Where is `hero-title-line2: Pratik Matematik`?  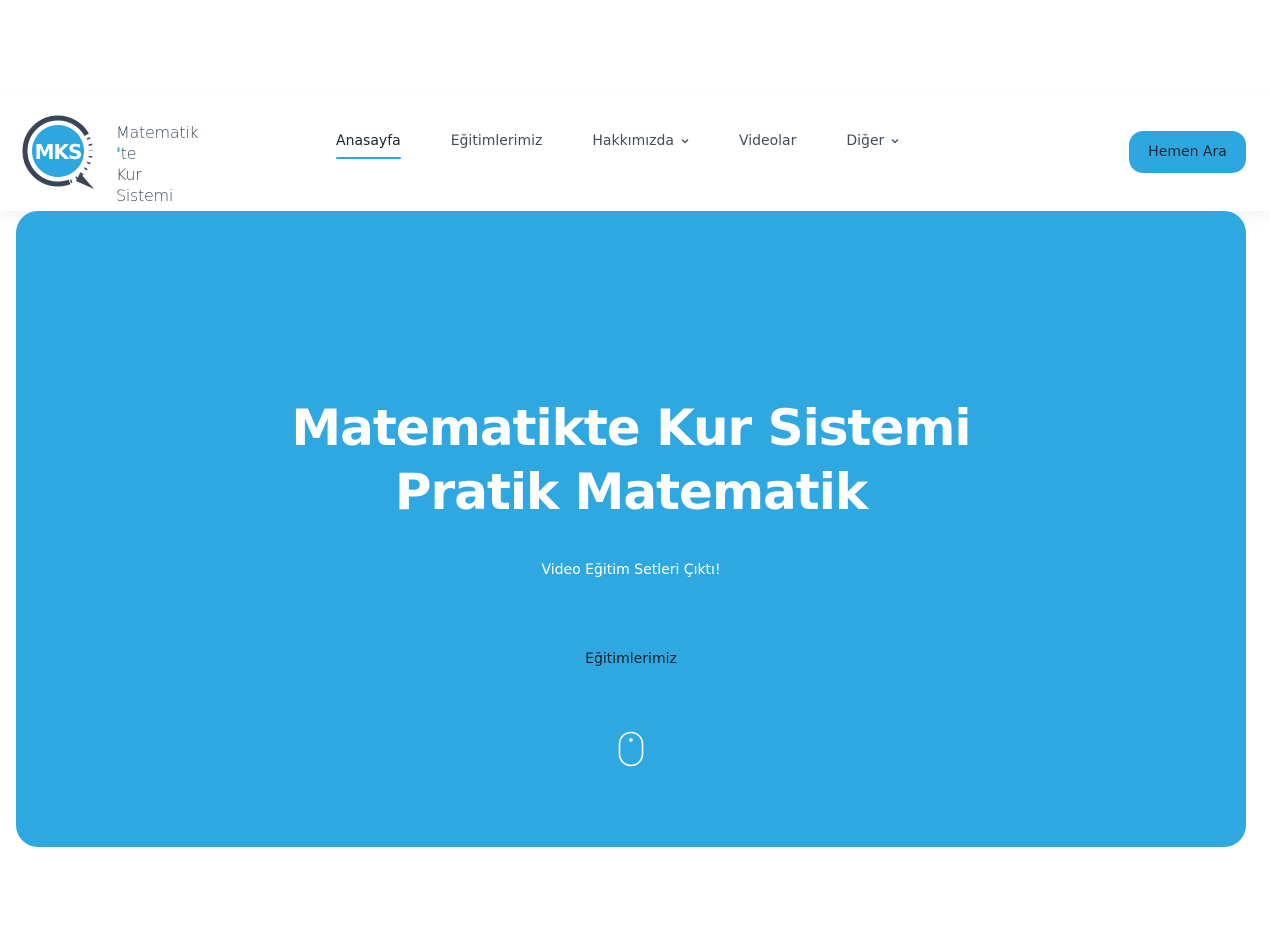
hero-title-line2: Pratik Matematik is located at coordinates (631, 492).